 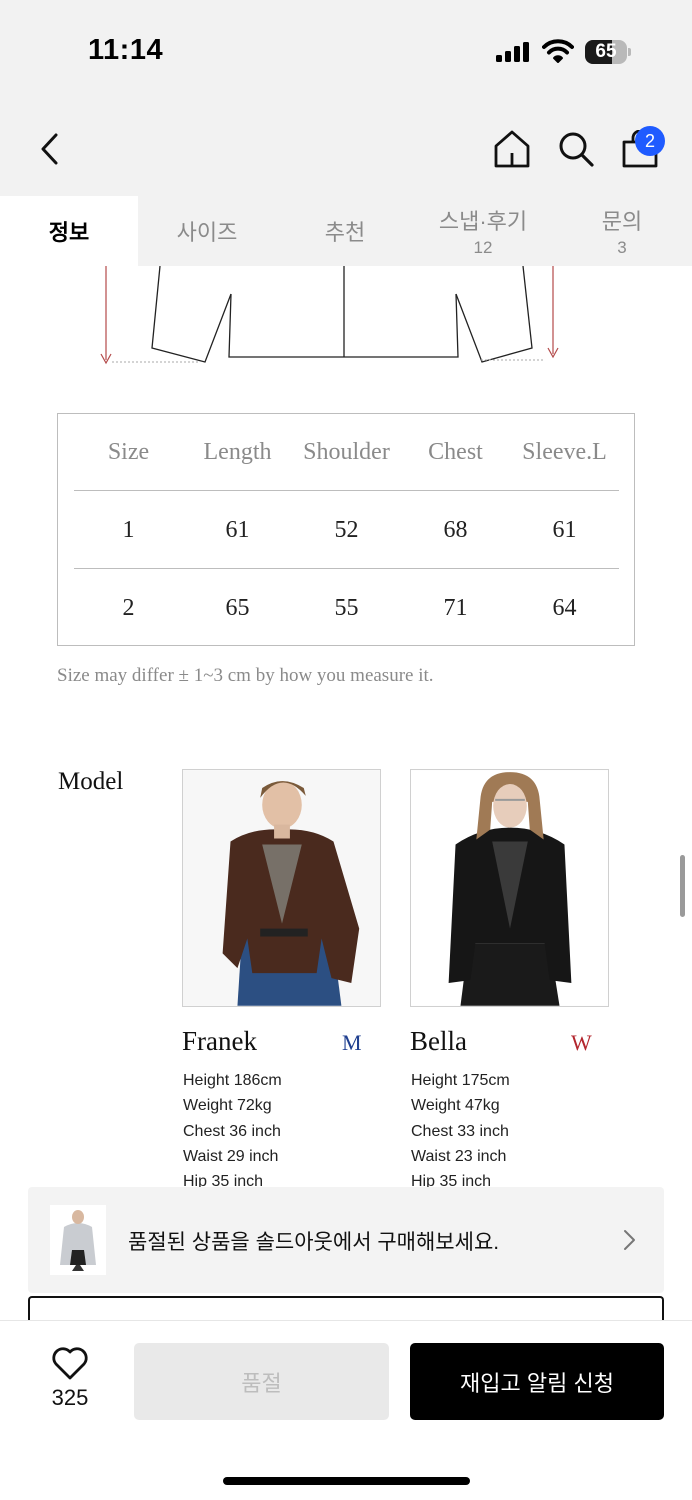 What do you see at coordinates (460, 1080) in the screenshot?
I see `model-spec-height: Height 175cm` at bounding box center [460, 1080].